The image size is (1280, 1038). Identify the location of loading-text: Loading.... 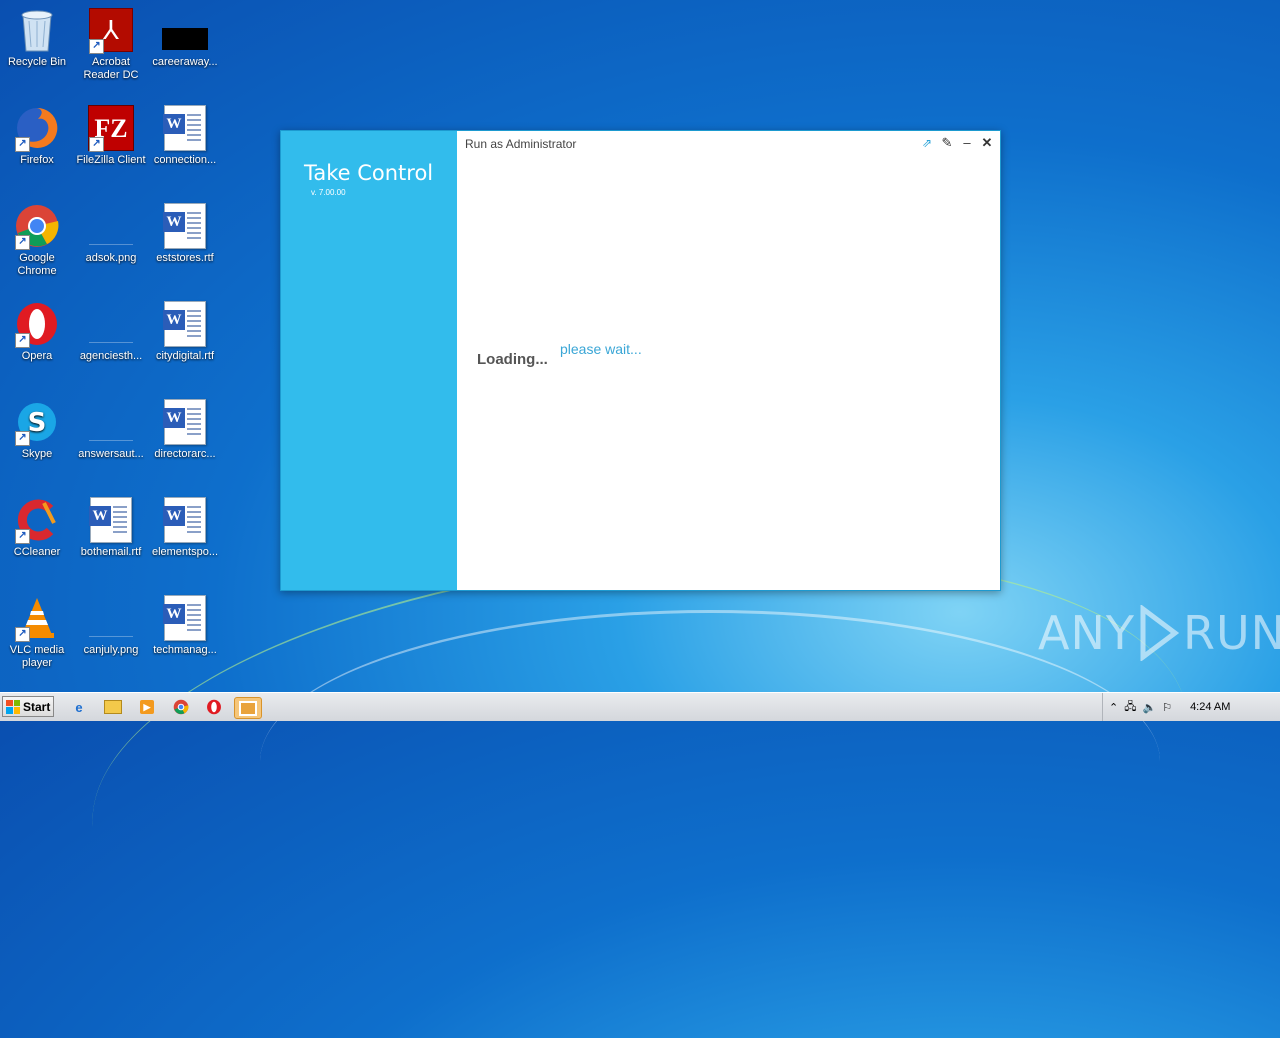
(512, 359).